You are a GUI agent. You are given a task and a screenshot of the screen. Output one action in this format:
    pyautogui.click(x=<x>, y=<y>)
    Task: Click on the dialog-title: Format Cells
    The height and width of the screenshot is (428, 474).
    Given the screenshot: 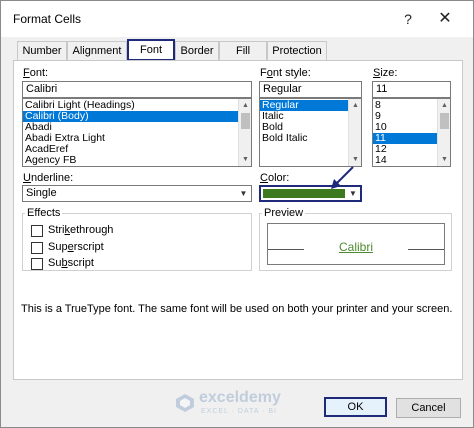 What is the action you would take?
    pyautogui.click(x=47, y=19)
    